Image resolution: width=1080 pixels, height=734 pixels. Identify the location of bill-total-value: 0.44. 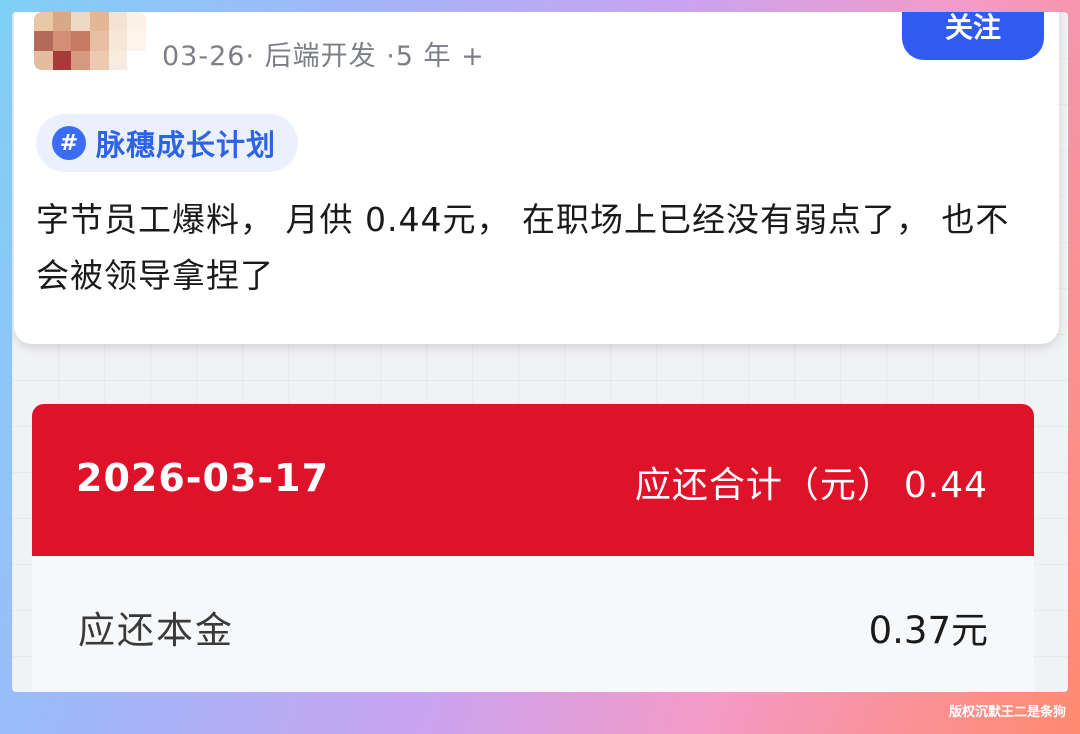
(945, 485).